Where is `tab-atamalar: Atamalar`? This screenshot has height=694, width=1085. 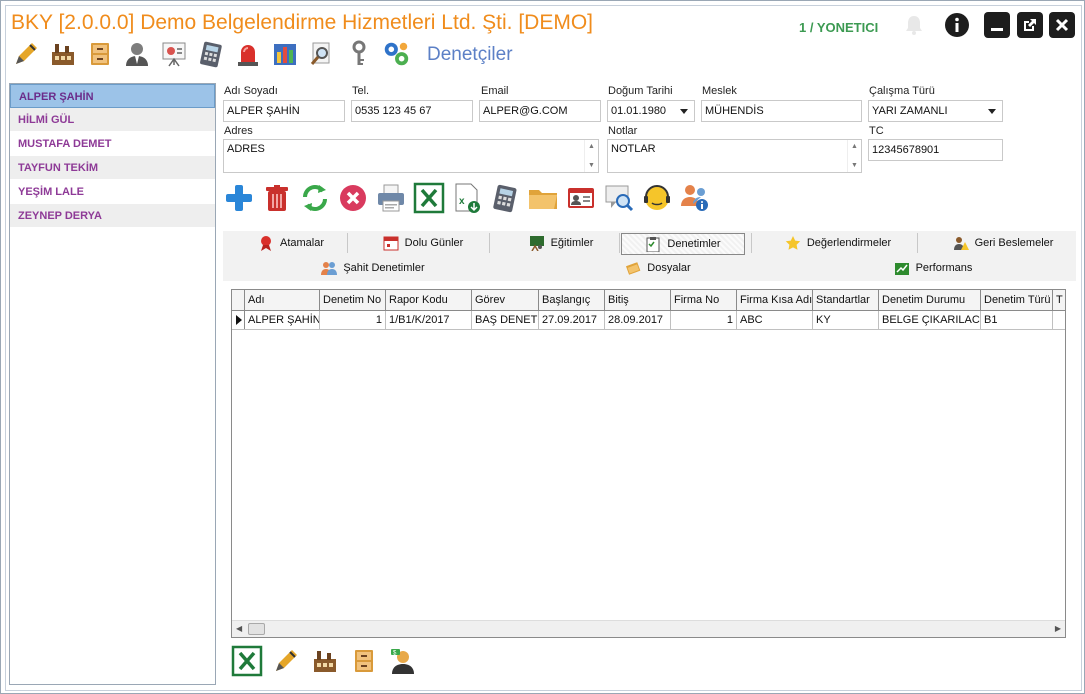 tab-atamalar: Atamalar is located at coordinates (291, 243).